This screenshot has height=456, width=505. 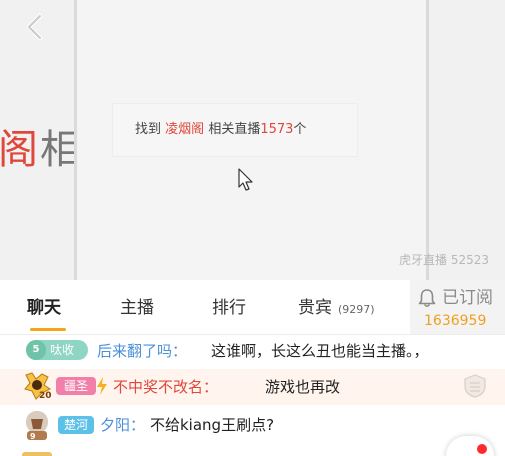 What do you see at coordinates (245, 179) in the screenshot?
I see `mouse-cursor-icon` at bounding box center [245, 179].